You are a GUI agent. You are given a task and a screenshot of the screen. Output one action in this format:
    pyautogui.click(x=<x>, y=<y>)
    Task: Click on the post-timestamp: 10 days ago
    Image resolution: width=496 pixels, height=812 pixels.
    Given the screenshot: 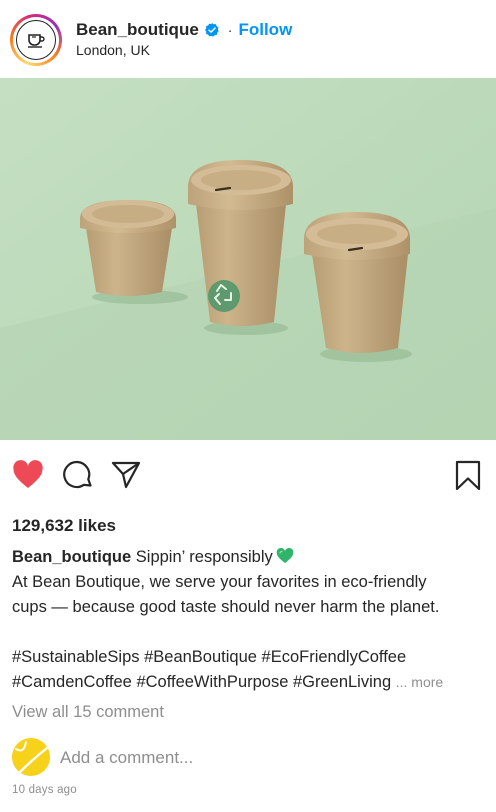 What is the action you would take?
    pyautogui.click(x=44, y=790)
    